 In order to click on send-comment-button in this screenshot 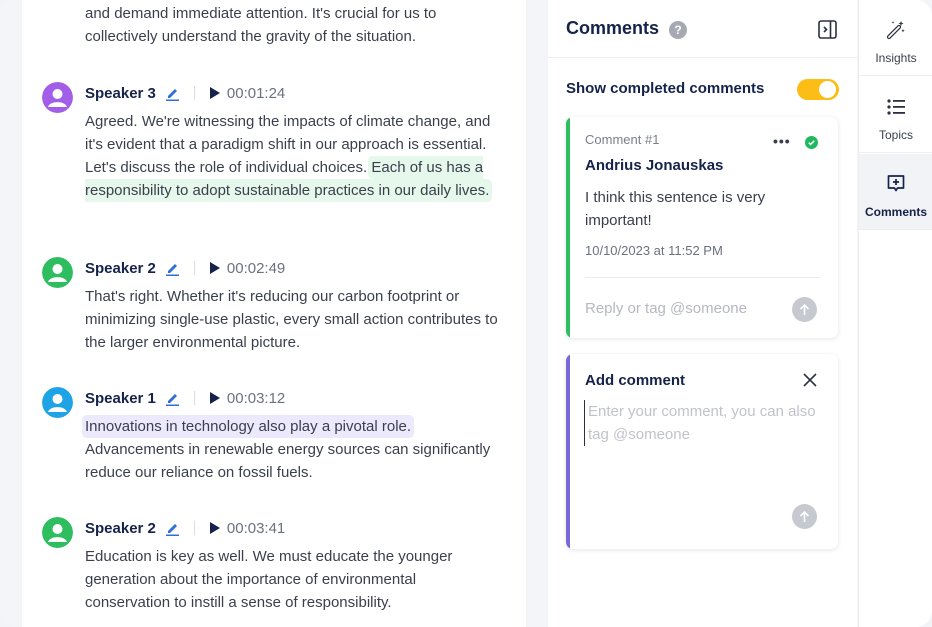, I will do `click(804, 516)`.